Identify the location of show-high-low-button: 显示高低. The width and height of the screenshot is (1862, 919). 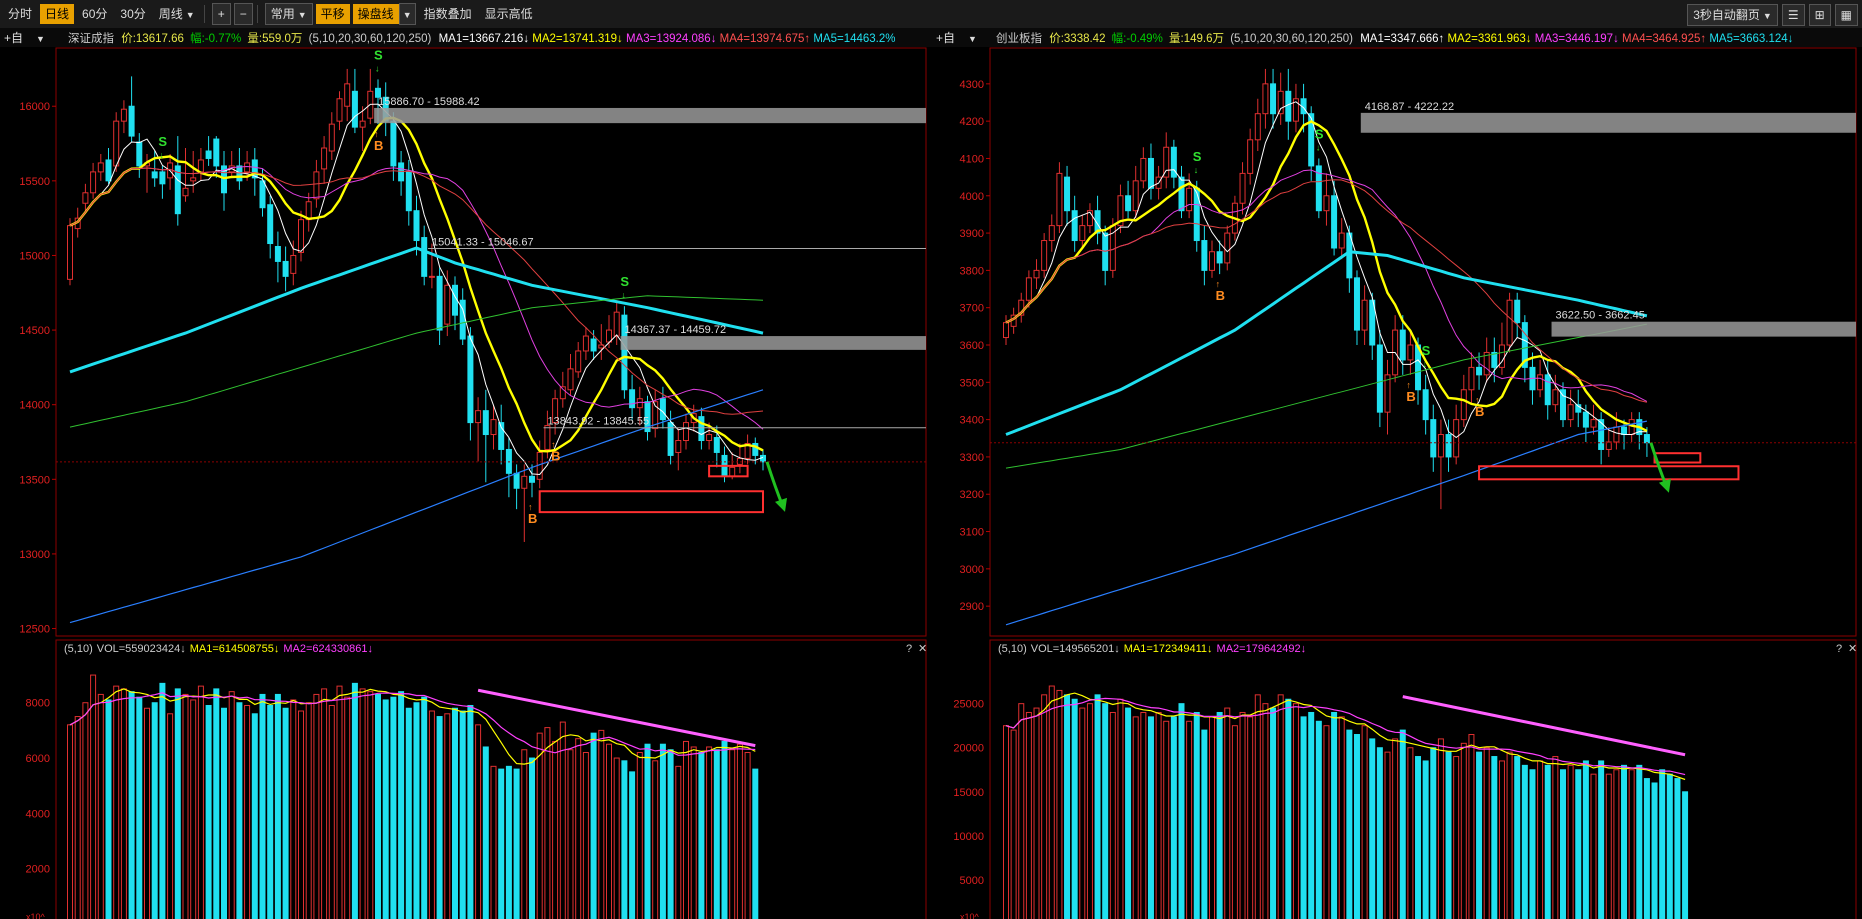
(509, 14).